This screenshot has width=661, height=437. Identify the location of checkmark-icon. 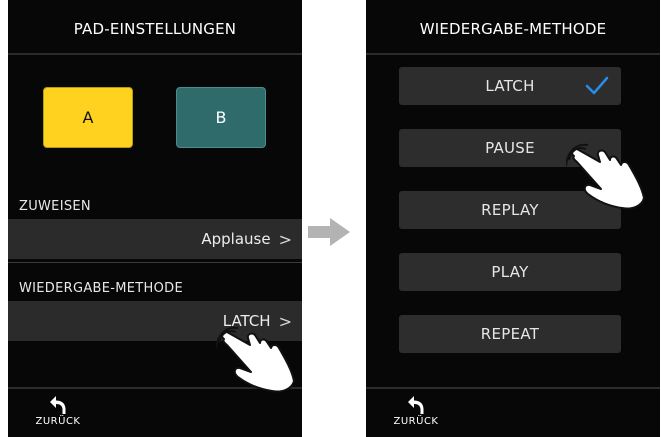
(597, 85).